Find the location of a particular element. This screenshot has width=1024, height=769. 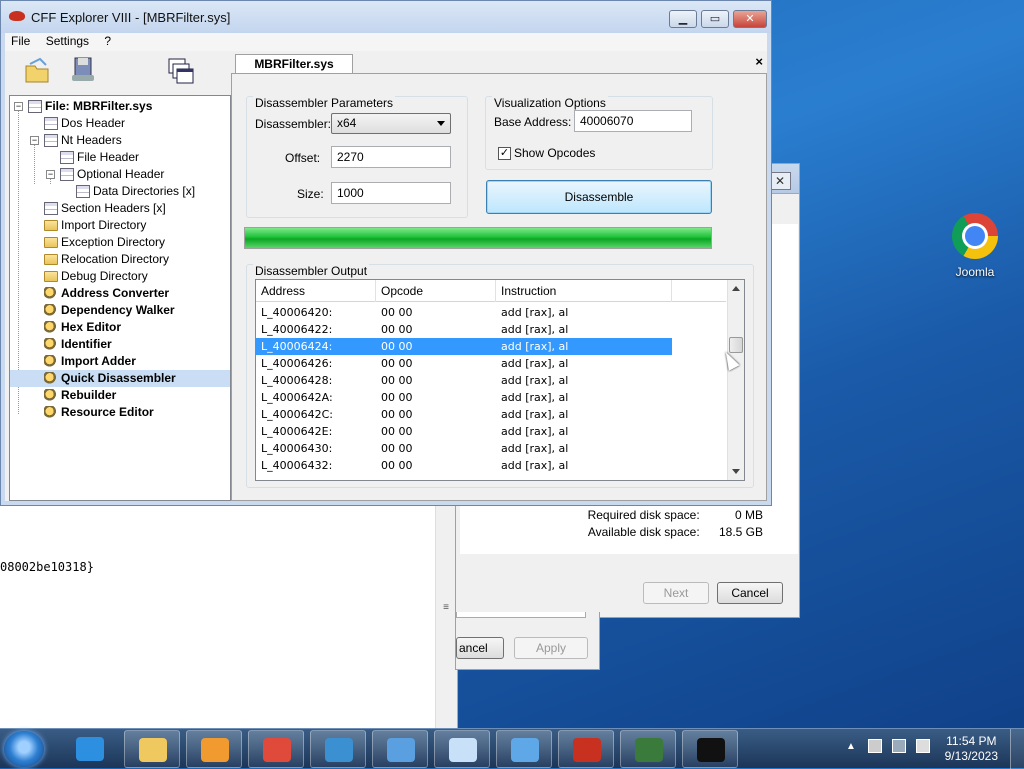

taskbar-command-prompt is located at coordinates (710, 749).